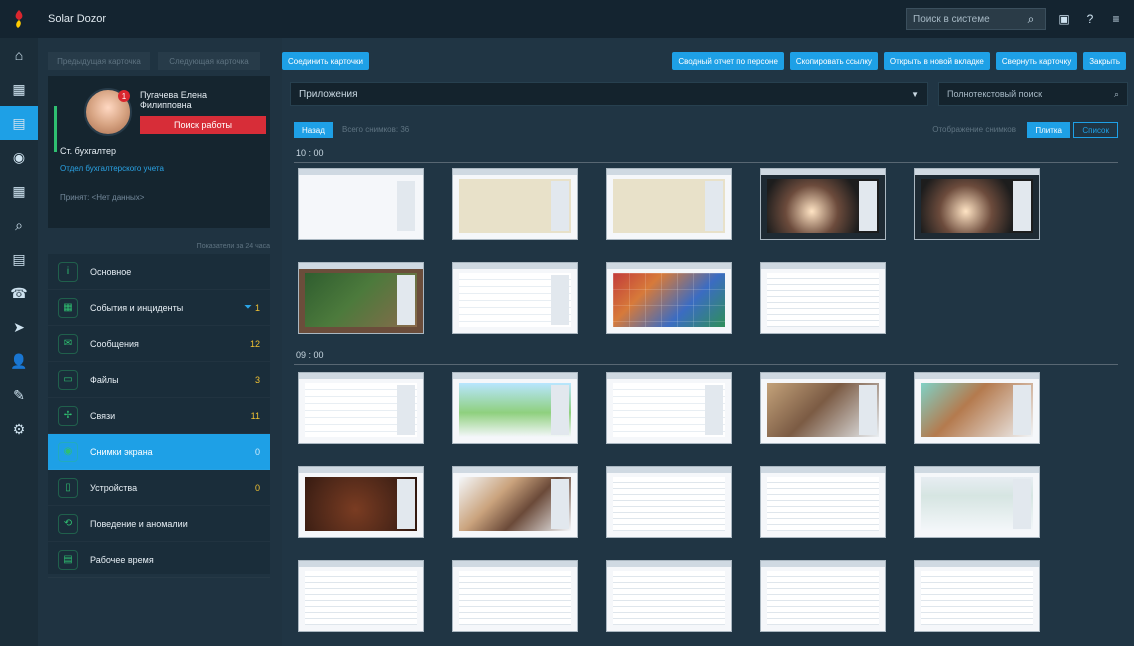 The image size is (1134, 646). What do you see at coordinates (19, 293) in the screenshot?
I see `nav-alerts-icon: ☎` at bounding box center [19, 293].